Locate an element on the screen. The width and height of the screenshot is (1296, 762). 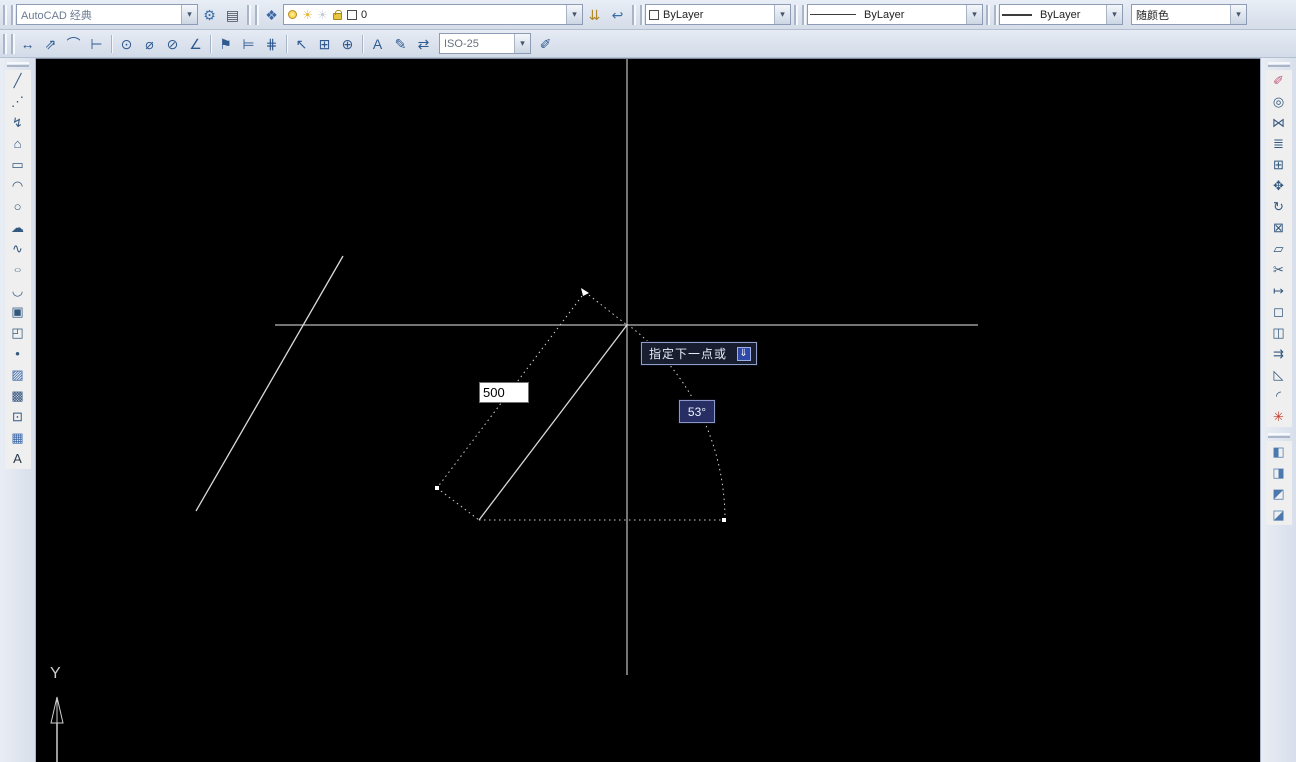
dim-angular-button: ∠ is located at coordinates (195, 44).